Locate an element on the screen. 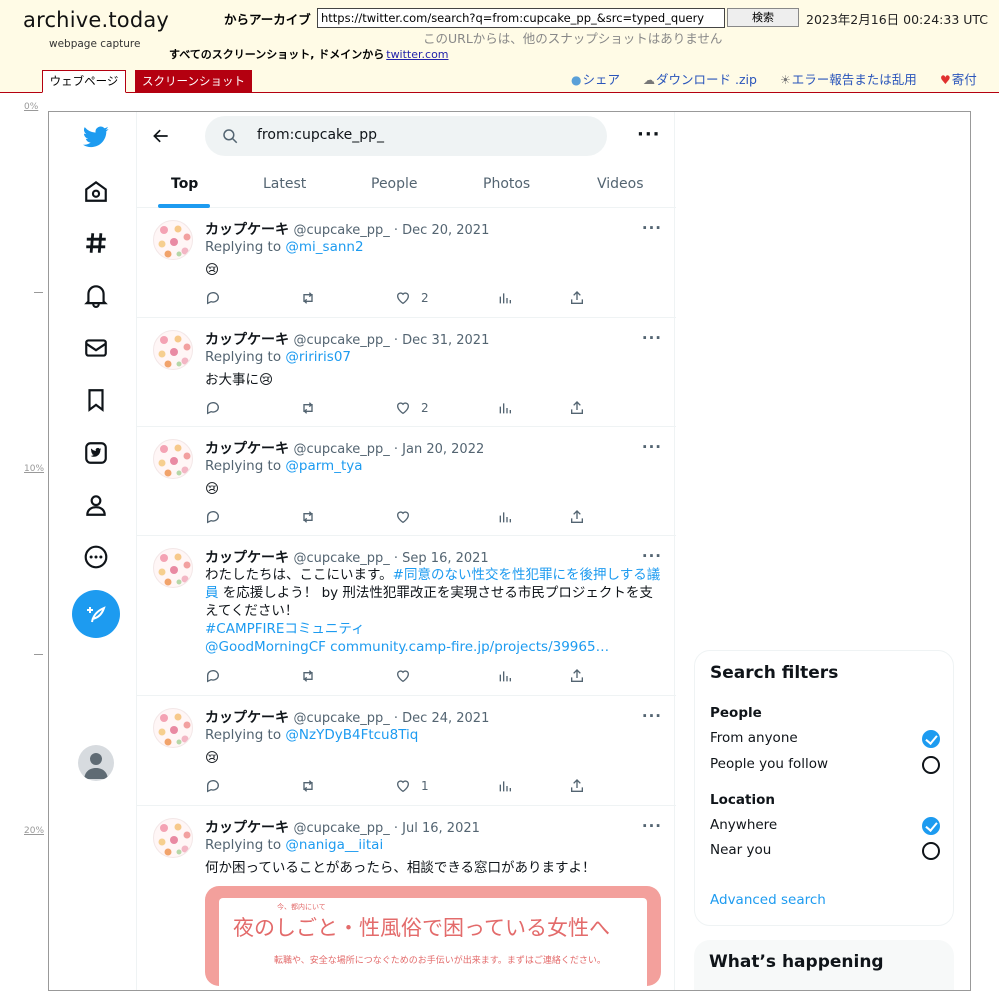 Image resolution: width=999 pixels, height=991 pixels. profile-person-icon is located at coordinates (96, 505).